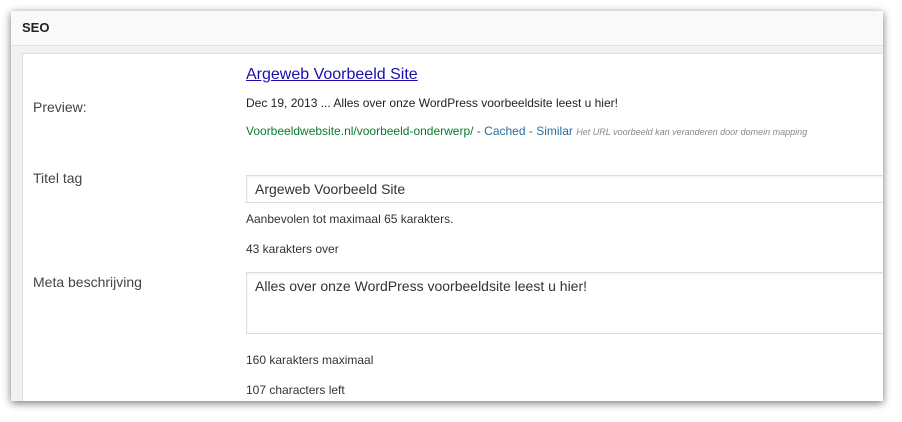 This screenshot has height=422, width=902. What do you see at coordinates (564, 189) in the screenshot?
I see `title-tag-input` at bounding box center [564, 189].